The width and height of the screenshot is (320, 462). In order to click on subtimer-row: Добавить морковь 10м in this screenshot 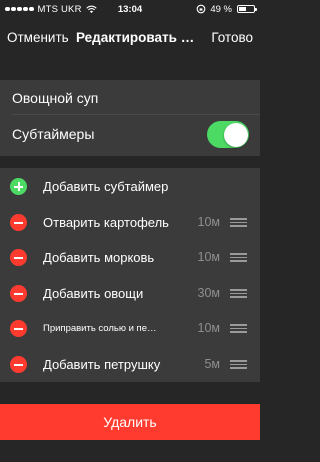, I will do `click(130, 257)`.